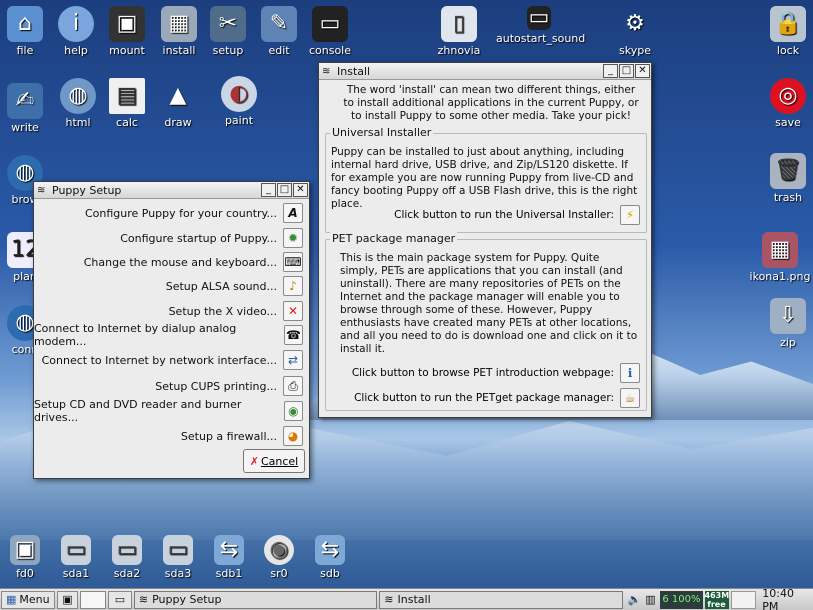 Image resolution: width=813 pixels, height=610 pixels. I want to click on desktop-icon-autostart-sound: ▭ autostart_sound, so click(540, 25).